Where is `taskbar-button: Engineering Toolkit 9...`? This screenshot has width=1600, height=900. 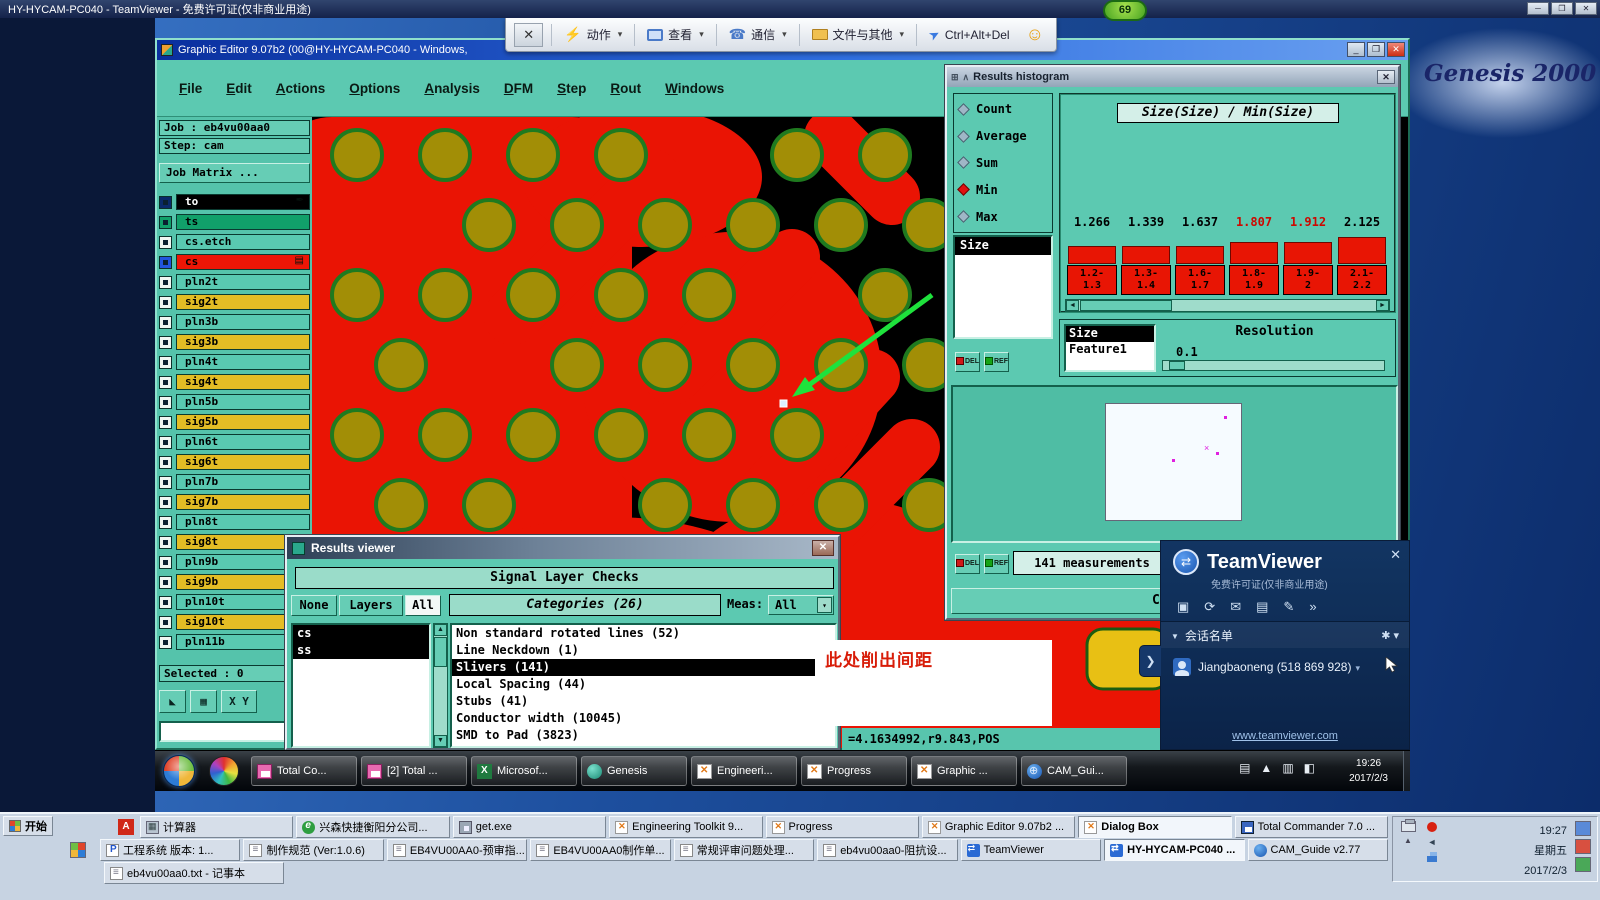
taskbar-button: Engineering Toolkit 9... is located at coordinates (686, 827).